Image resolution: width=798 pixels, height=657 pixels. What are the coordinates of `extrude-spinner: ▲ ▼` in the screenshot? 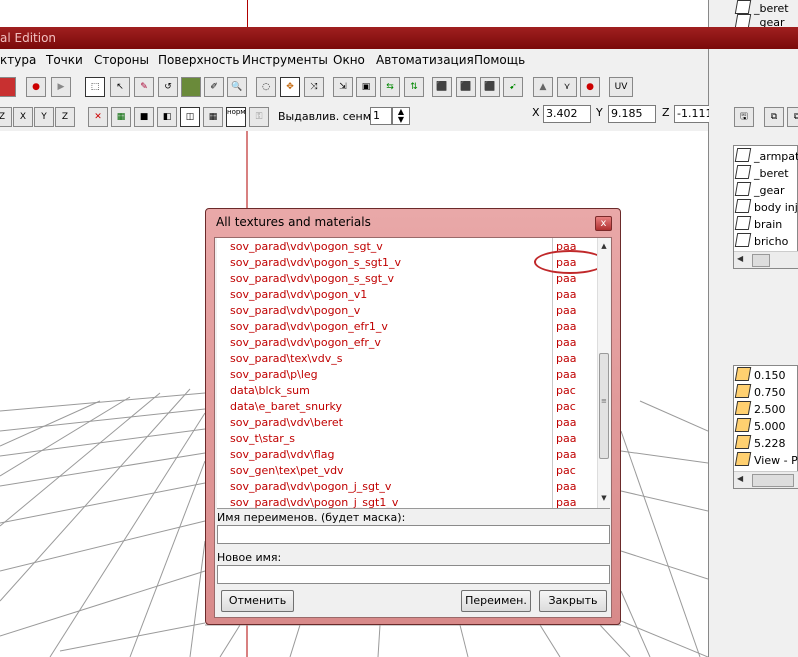 It's located at (401, 116).